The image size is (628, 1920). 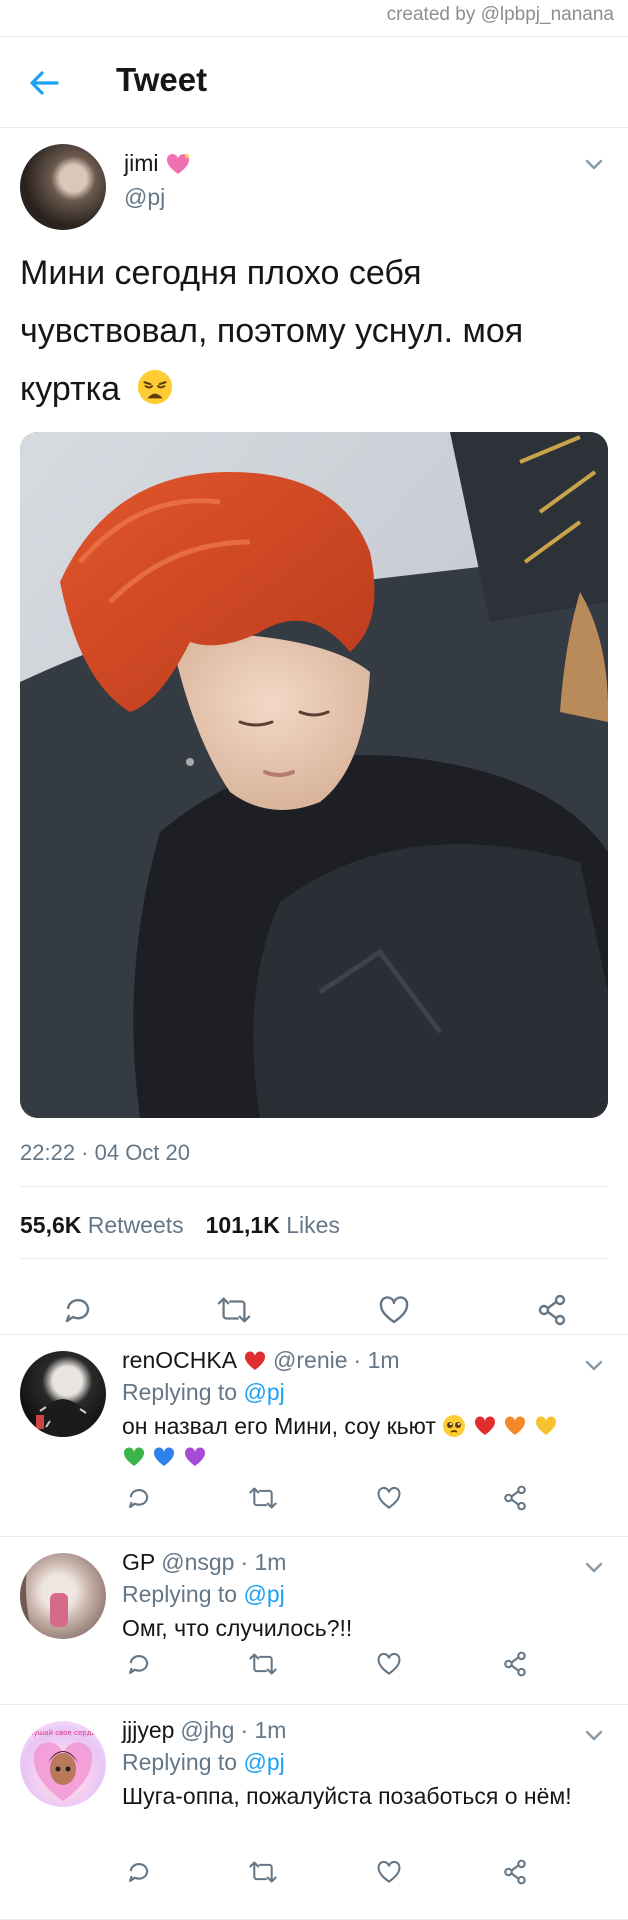 What do you see at coordinates (162, 79) in the screenshot?
I see `page-title: Tweet` at bounding box center [162, 79].